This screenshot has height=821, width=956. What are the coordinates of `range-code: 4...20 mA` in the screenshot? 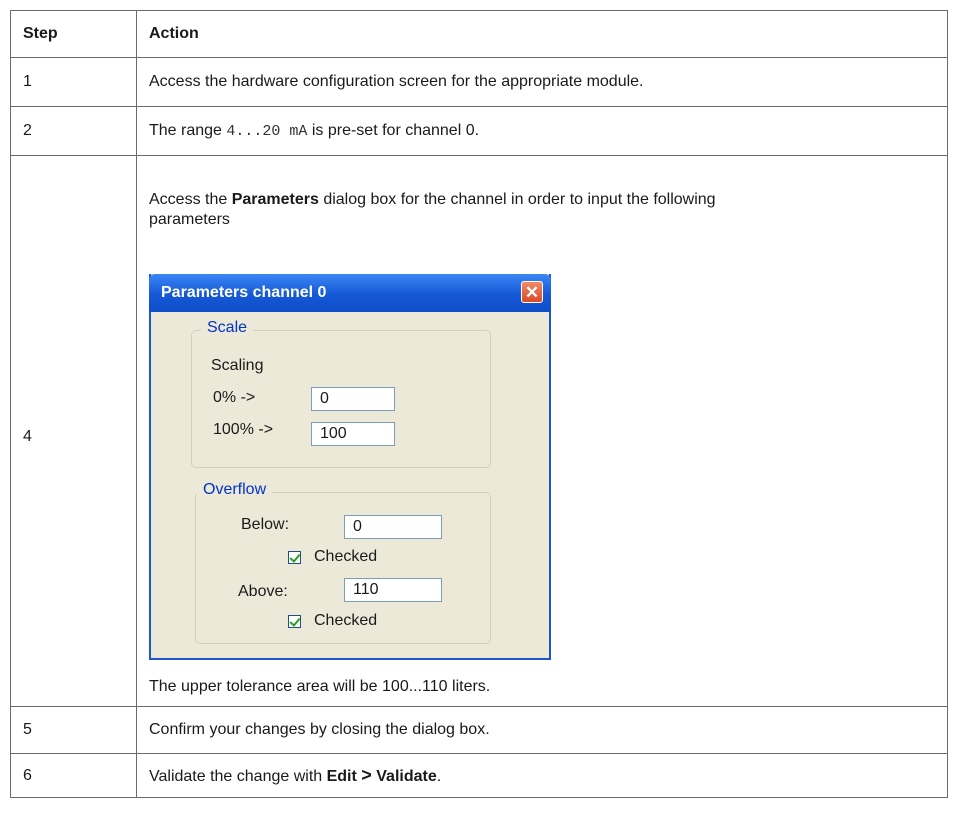 It's located at (267, 131).